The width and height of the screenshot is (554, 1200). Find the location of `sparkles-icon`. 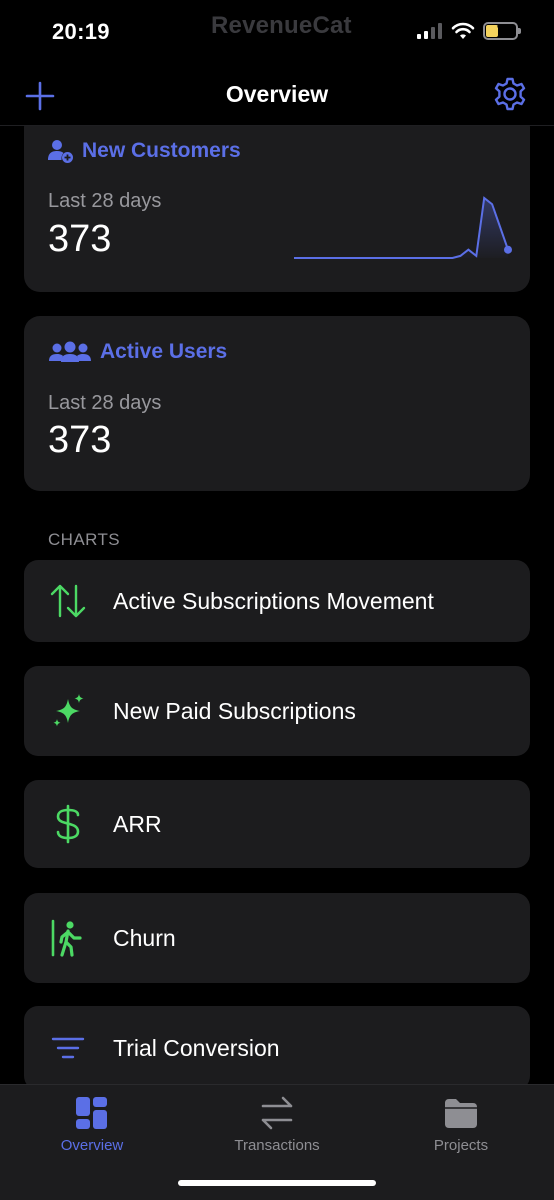

sparkles-icon is located at coordinates (68, 711).